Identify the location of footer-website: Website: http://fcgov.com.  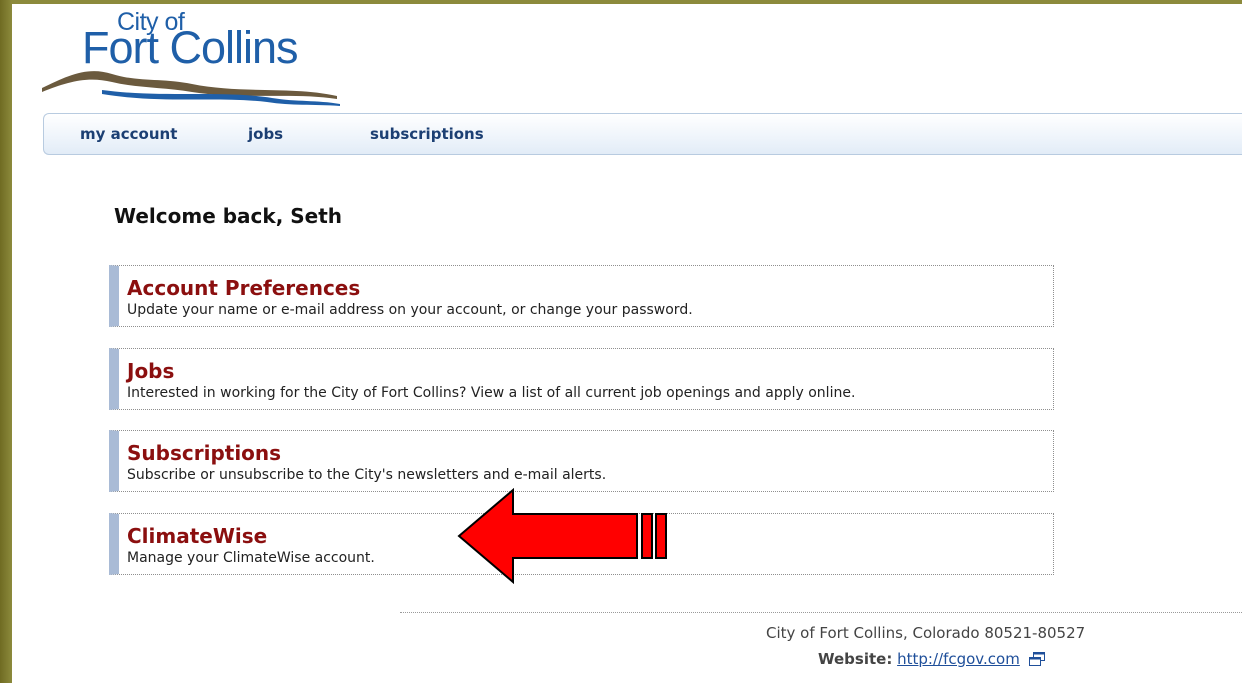
(931, 659).